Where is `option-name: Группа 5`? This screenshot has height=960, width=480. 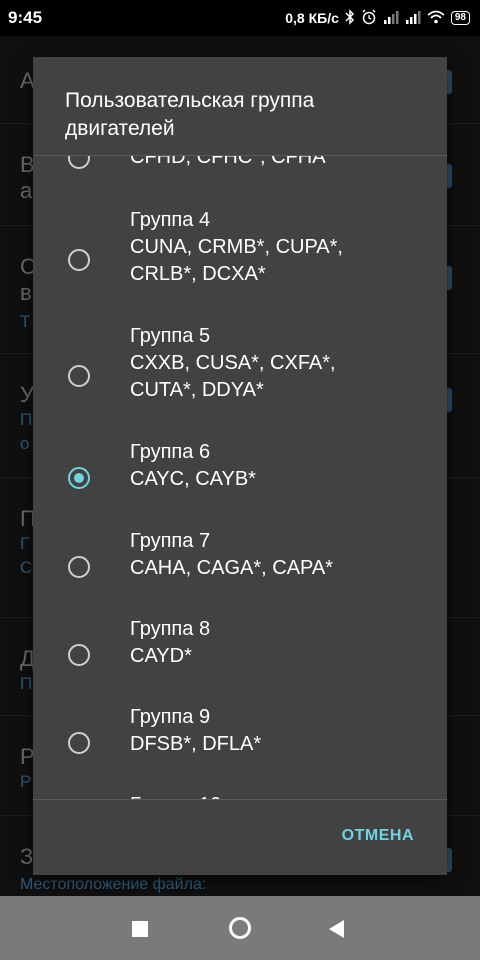 option-name: Группа 5 is located at coordinates (170, 336).